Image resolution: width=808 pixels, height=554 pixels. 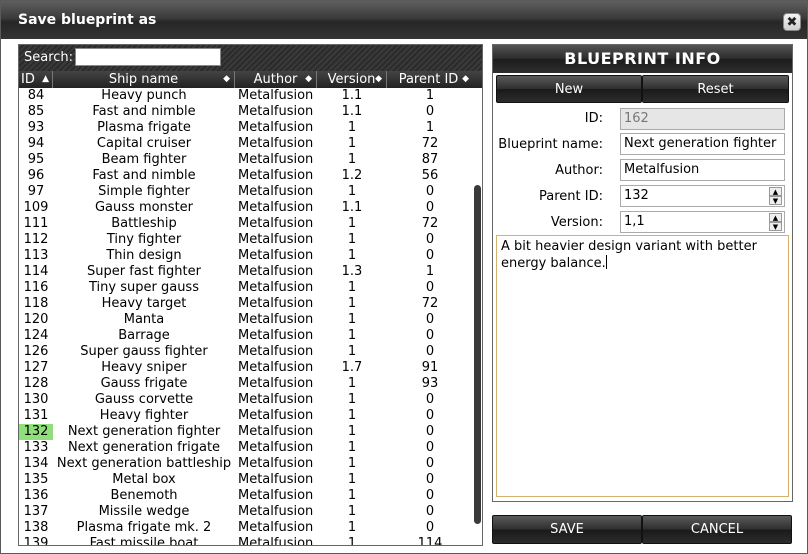 What do you see at coordinates (36, 540) in the screenshot?
I see `cell-id: 139` at bounding box center [36, 540].